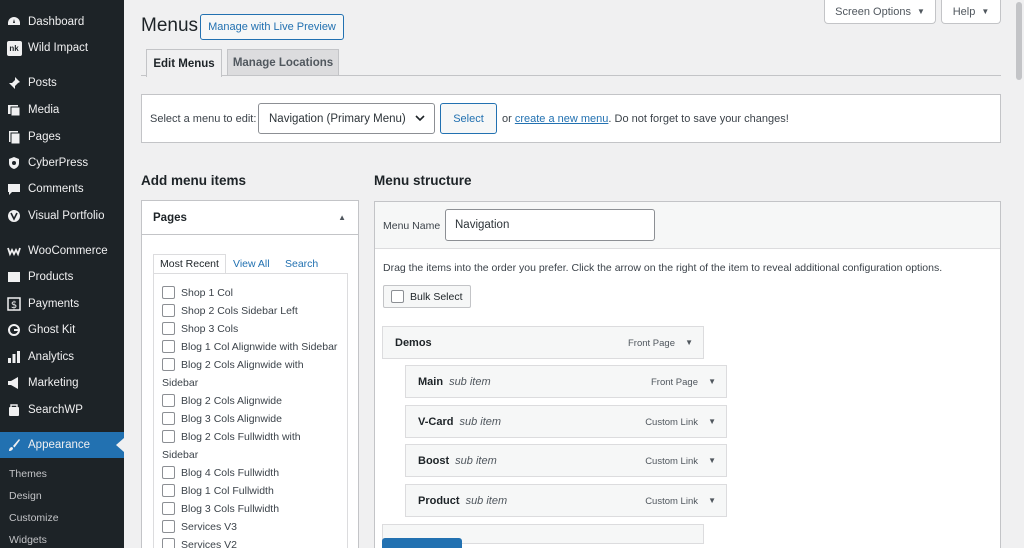  What do you see at coordinates (203, 119) in the screenshot?
I see `select-menu-label: Select a menu to edit:` at bounding box center [203, 119].